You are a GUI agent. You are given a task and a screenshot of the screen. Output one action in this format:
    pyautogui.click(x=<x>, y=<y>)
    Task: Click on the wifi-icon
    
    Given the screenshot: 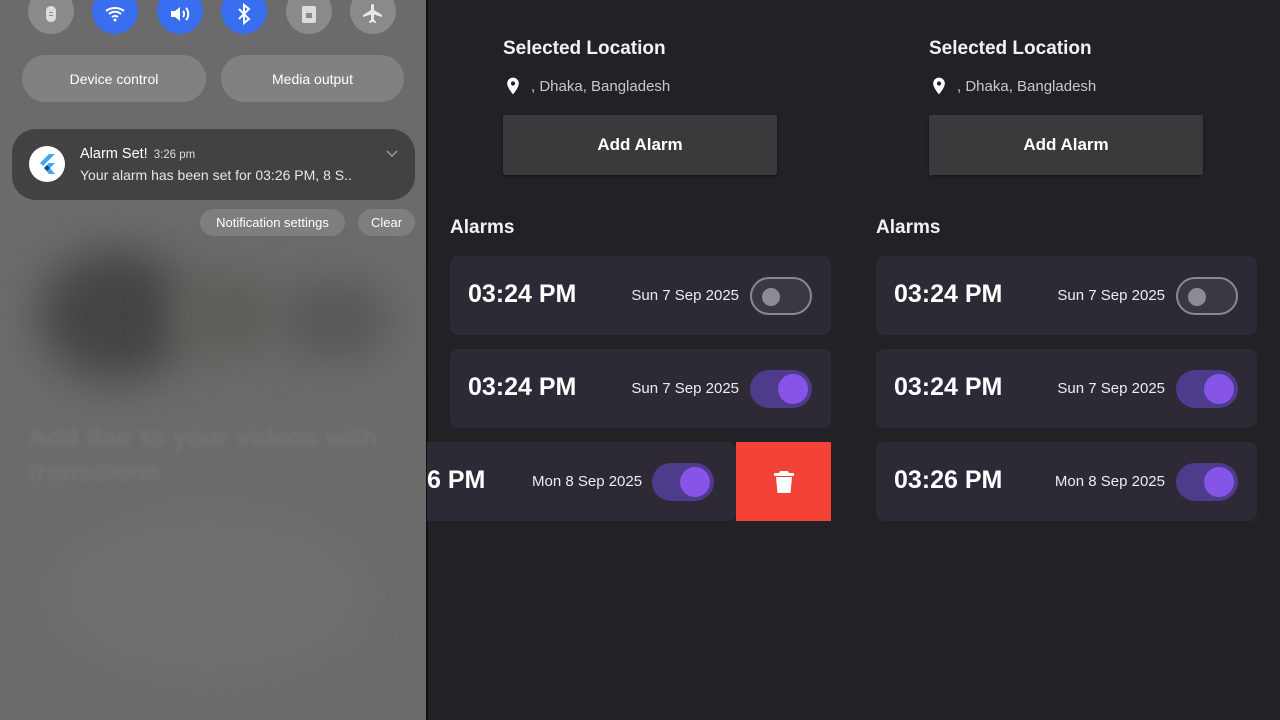 What is the action you would take?
    pyautogui.click(x=115, y=14)
    